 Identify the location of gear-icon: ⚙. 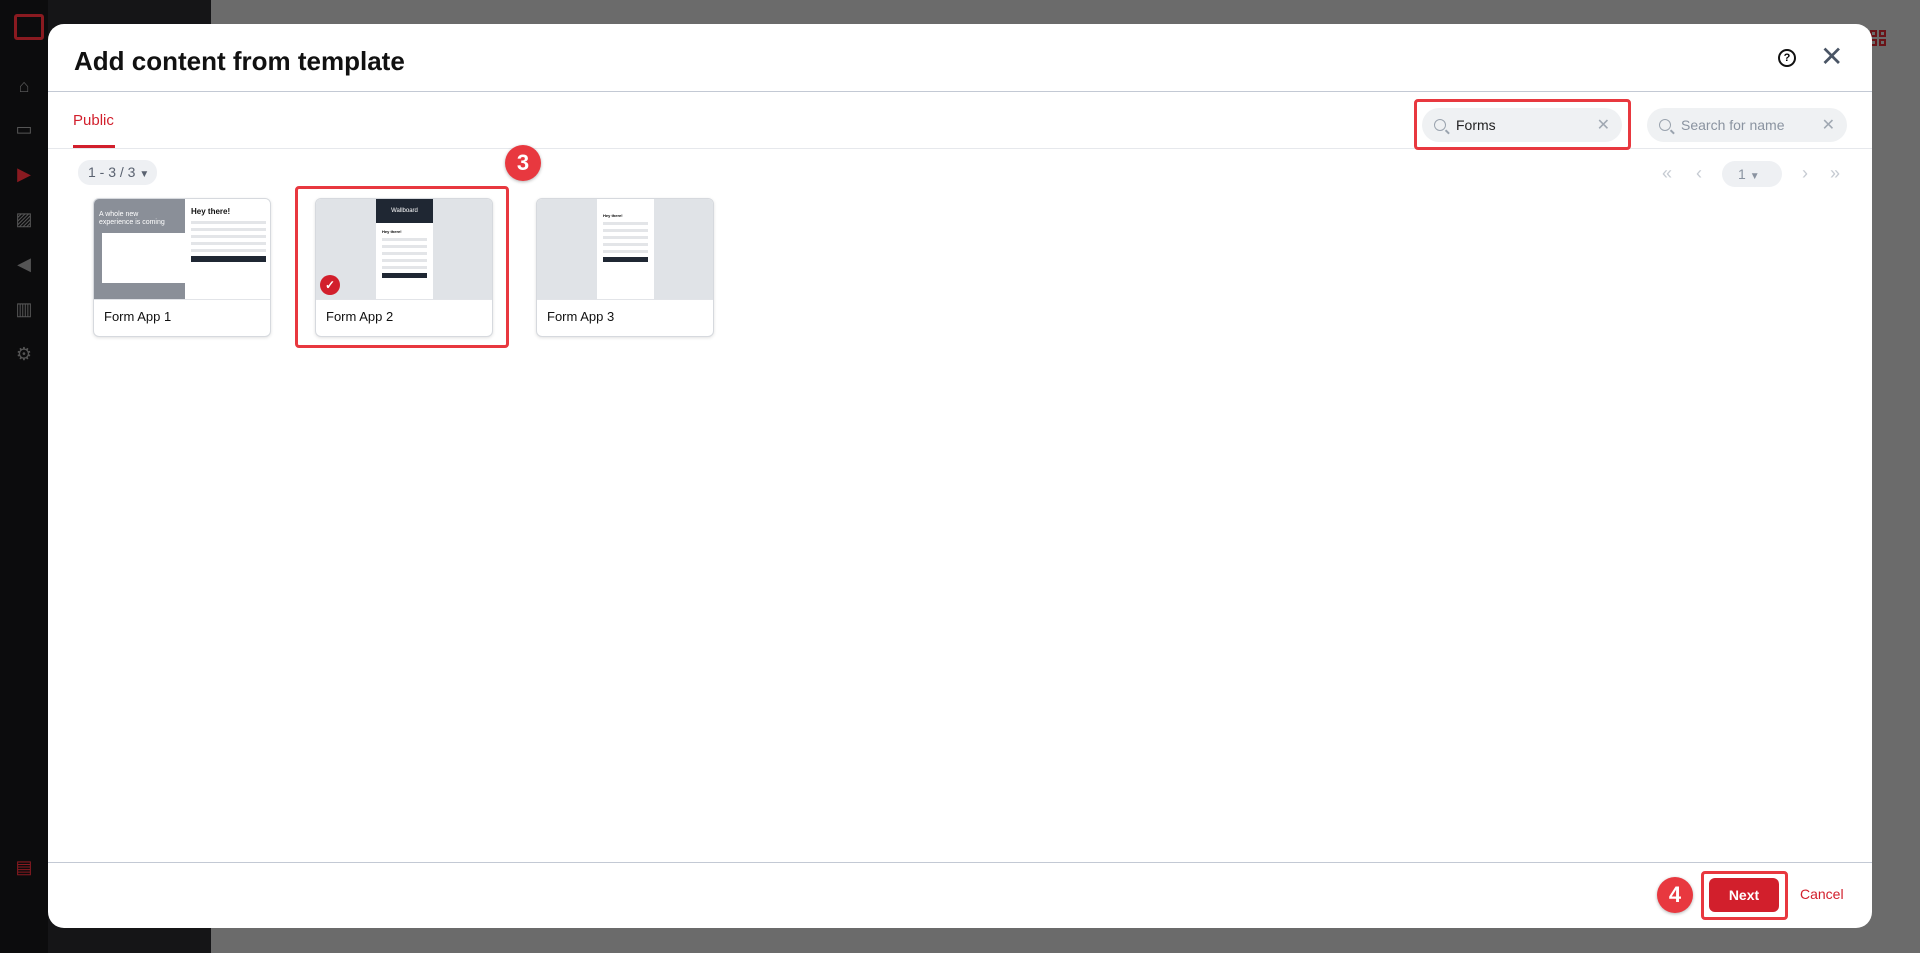
(24, 354).